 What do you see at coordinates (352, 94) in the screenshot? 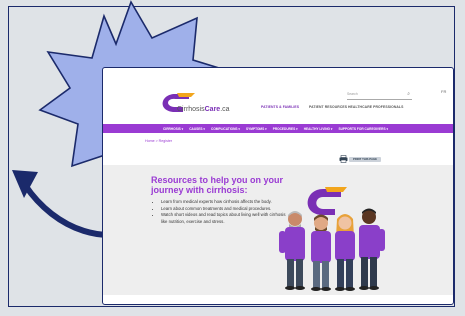
I see `search-input: Search` at bounding box center [352, 94].